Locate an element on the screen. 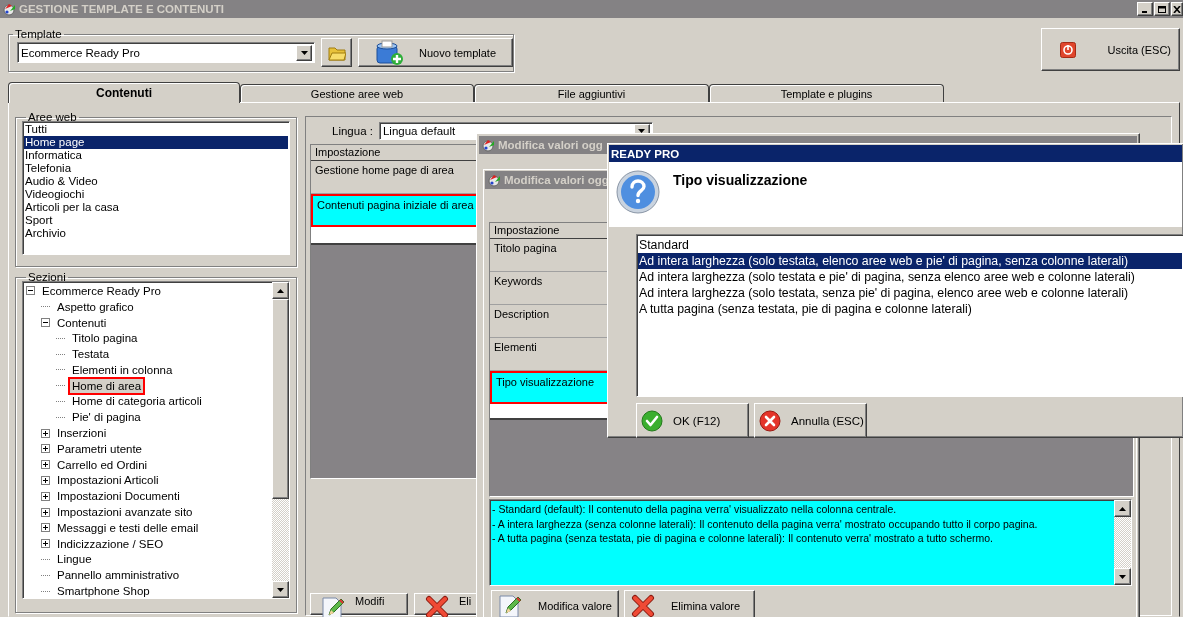 The width and height of the screenshot is (1183, 617). new-template-button: Nuovo template is located at coordinates (435, 52).